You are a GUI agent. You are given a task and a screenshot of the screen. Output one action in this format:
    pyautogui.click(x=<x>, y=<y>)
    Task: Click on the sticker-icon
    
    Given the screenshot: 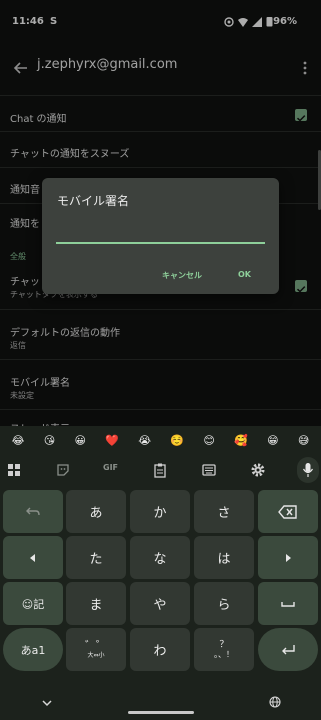 What is the action you would take?
    pyautogui.click(x=63, y=470)
    